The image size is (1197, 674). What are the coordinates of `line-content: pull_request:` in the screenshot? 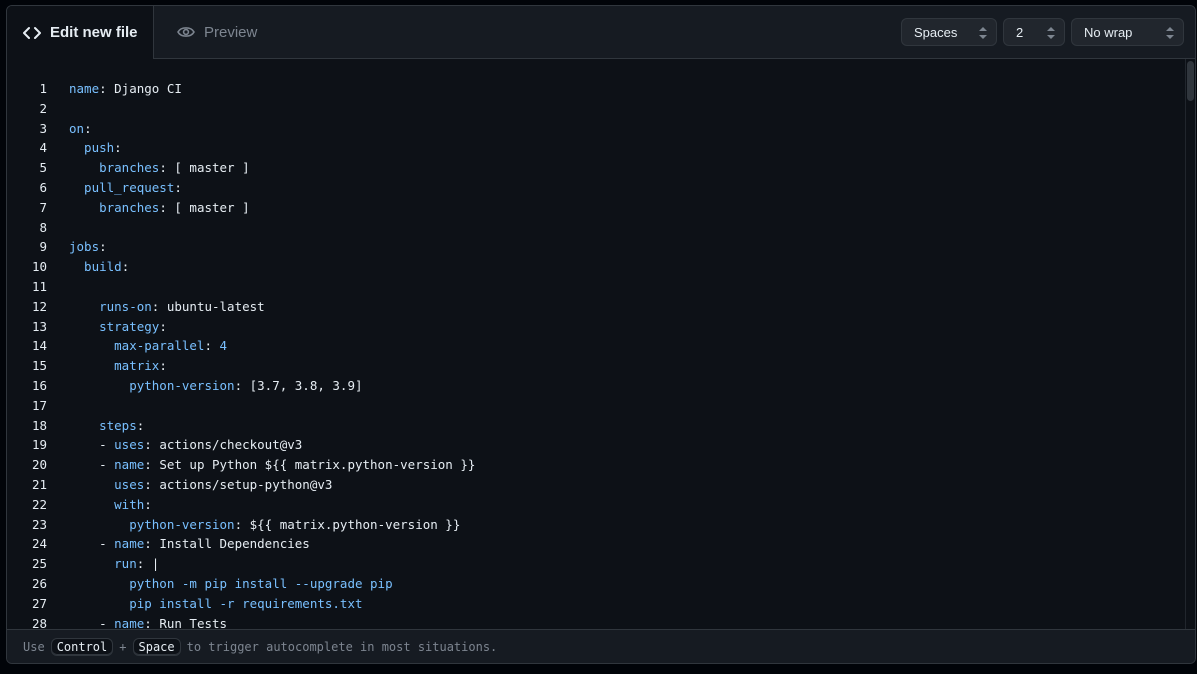 It's located at (125, 188).